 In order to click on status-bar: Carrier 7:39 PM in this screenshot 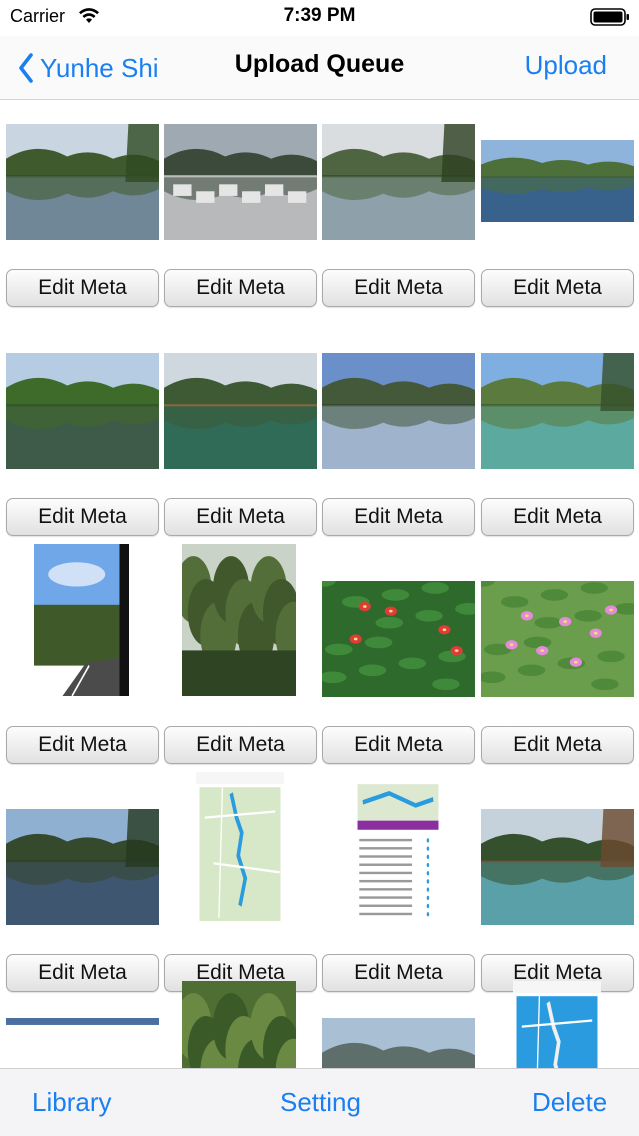, I will do `click(319, 18)`.